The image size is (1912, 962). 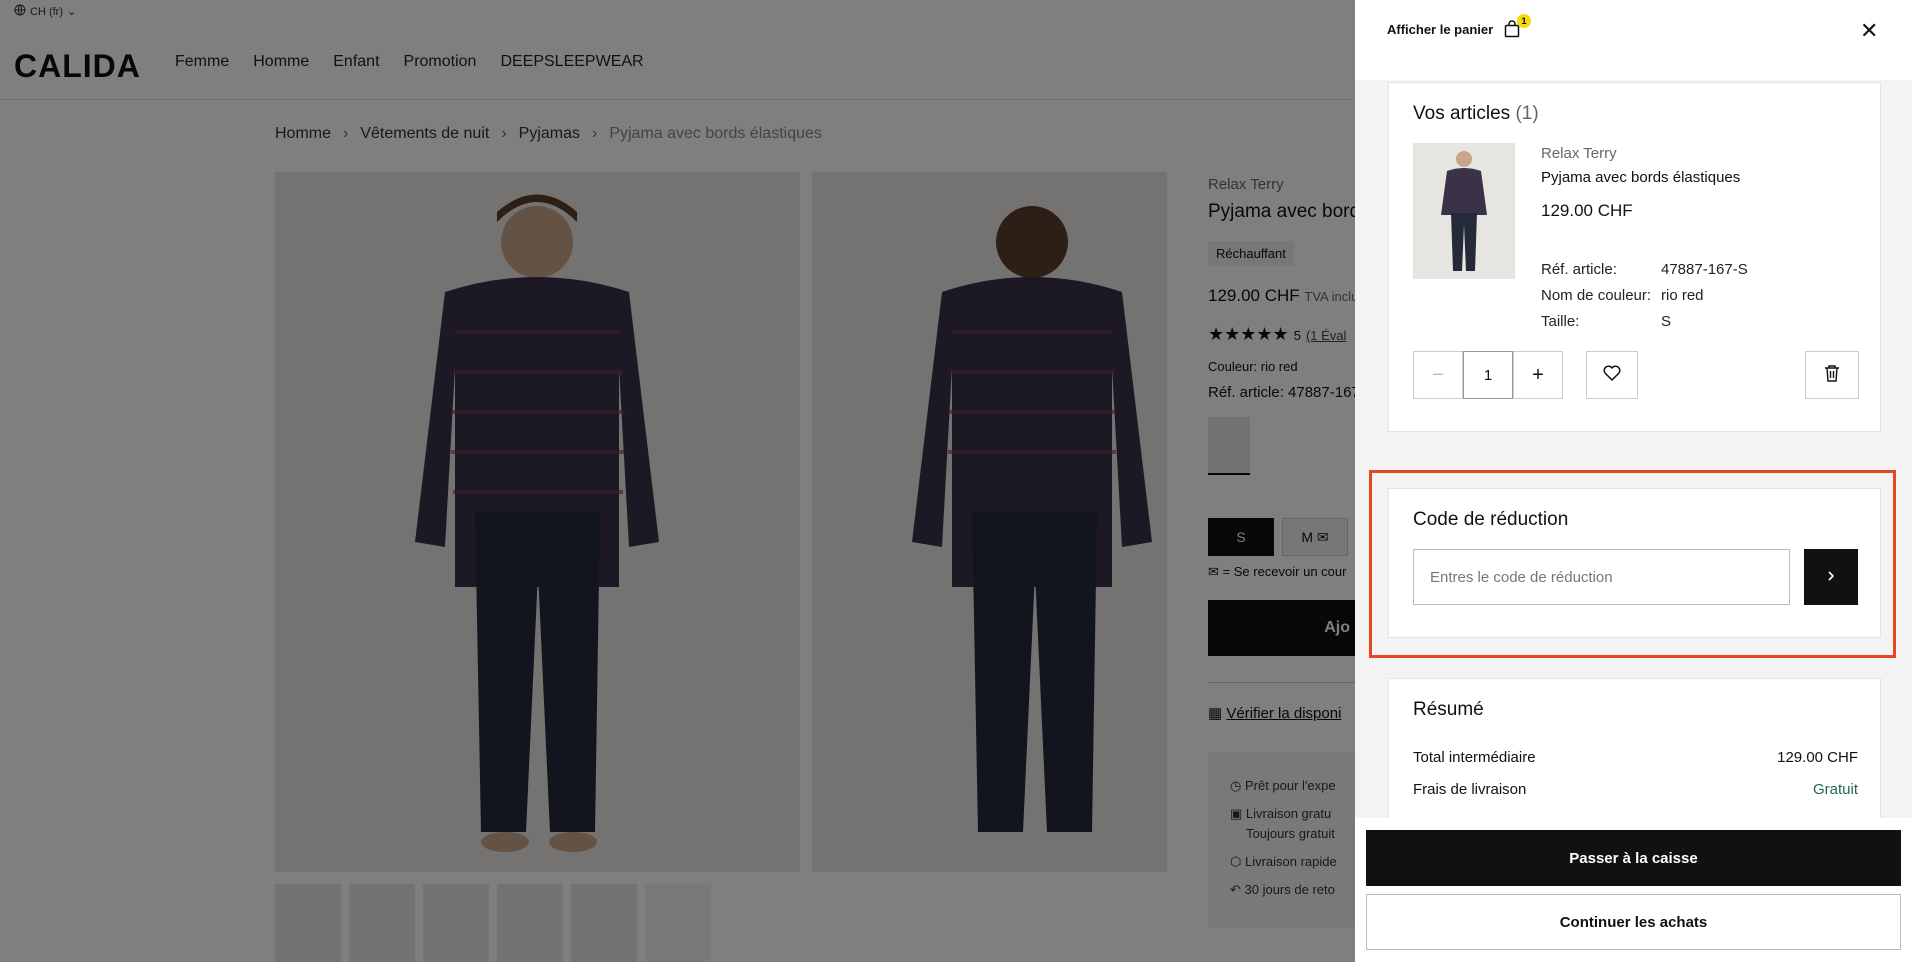 I want to click on heart-icon, so click(x=1612, y=375).